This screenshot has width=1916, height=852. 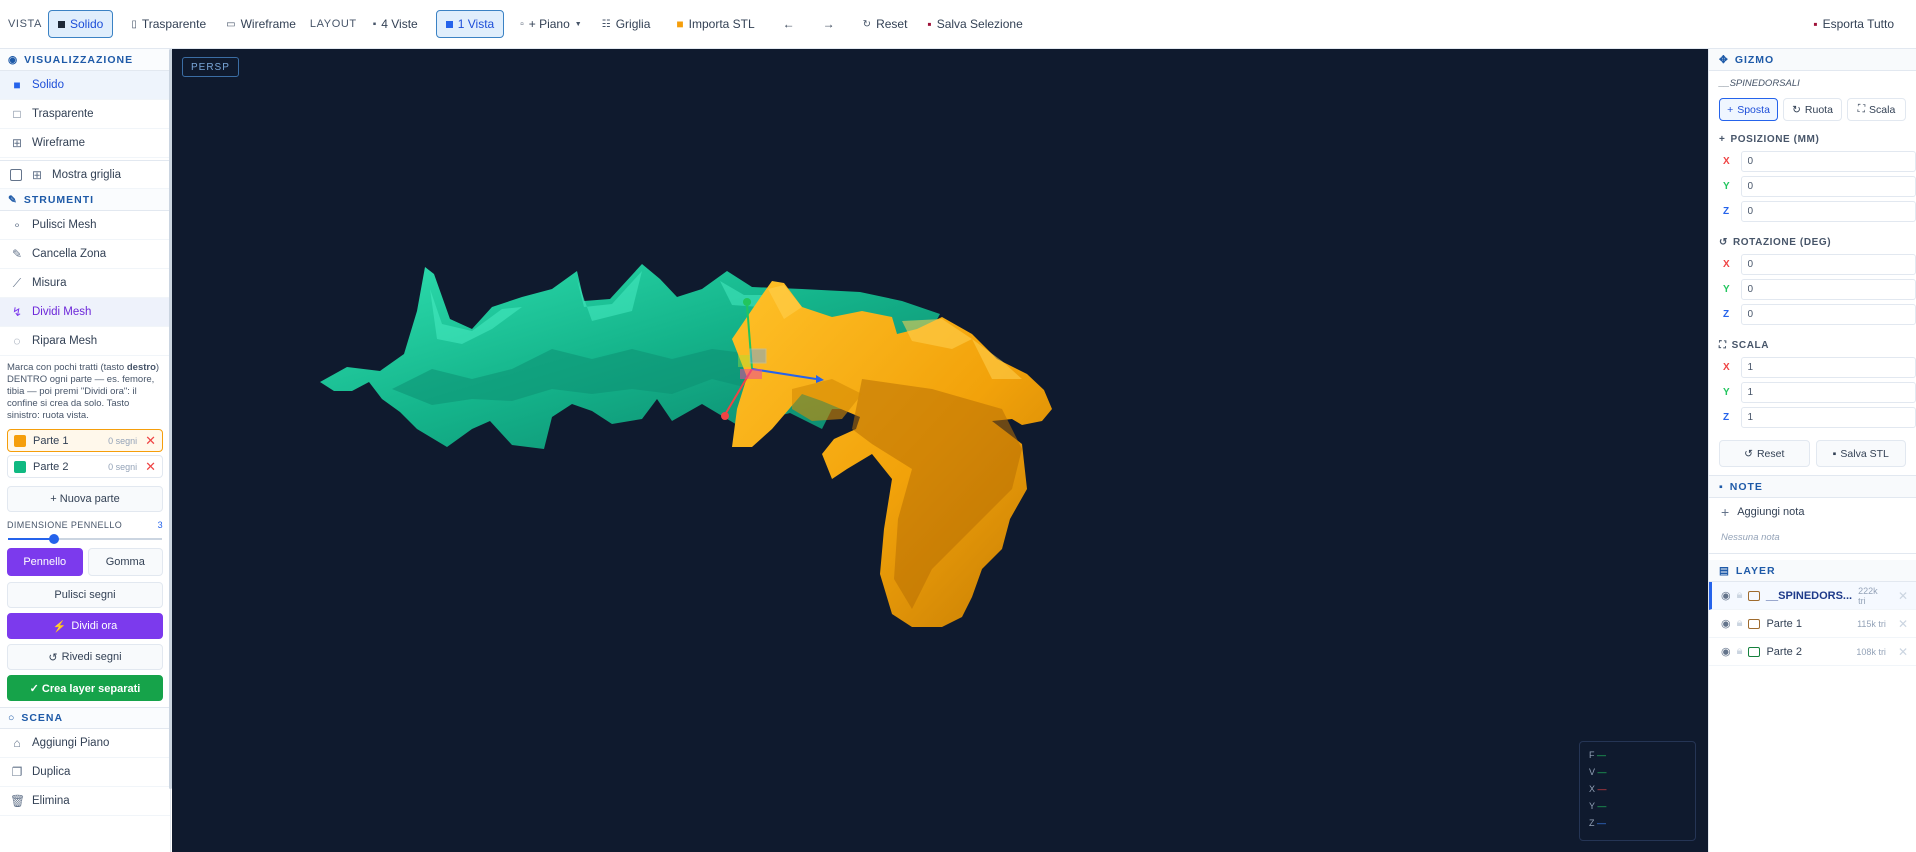 What do you see at coordinates (751, 374) in the screenshot?
I see `gizmo-plane-handle-xz` at bounding box center [751, 374].